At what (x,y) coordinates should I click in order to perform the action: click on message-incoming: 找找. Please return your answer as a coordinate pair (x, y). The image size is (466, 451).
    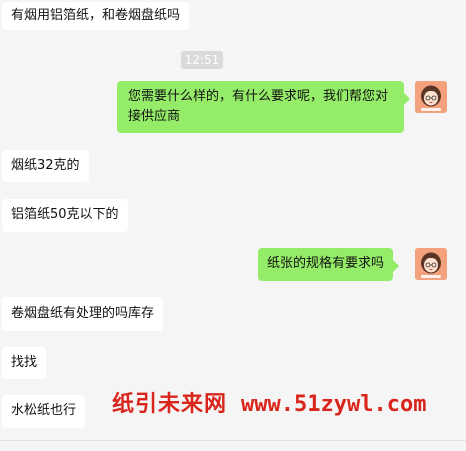
    Looking at the image, I should click on (24, 363).